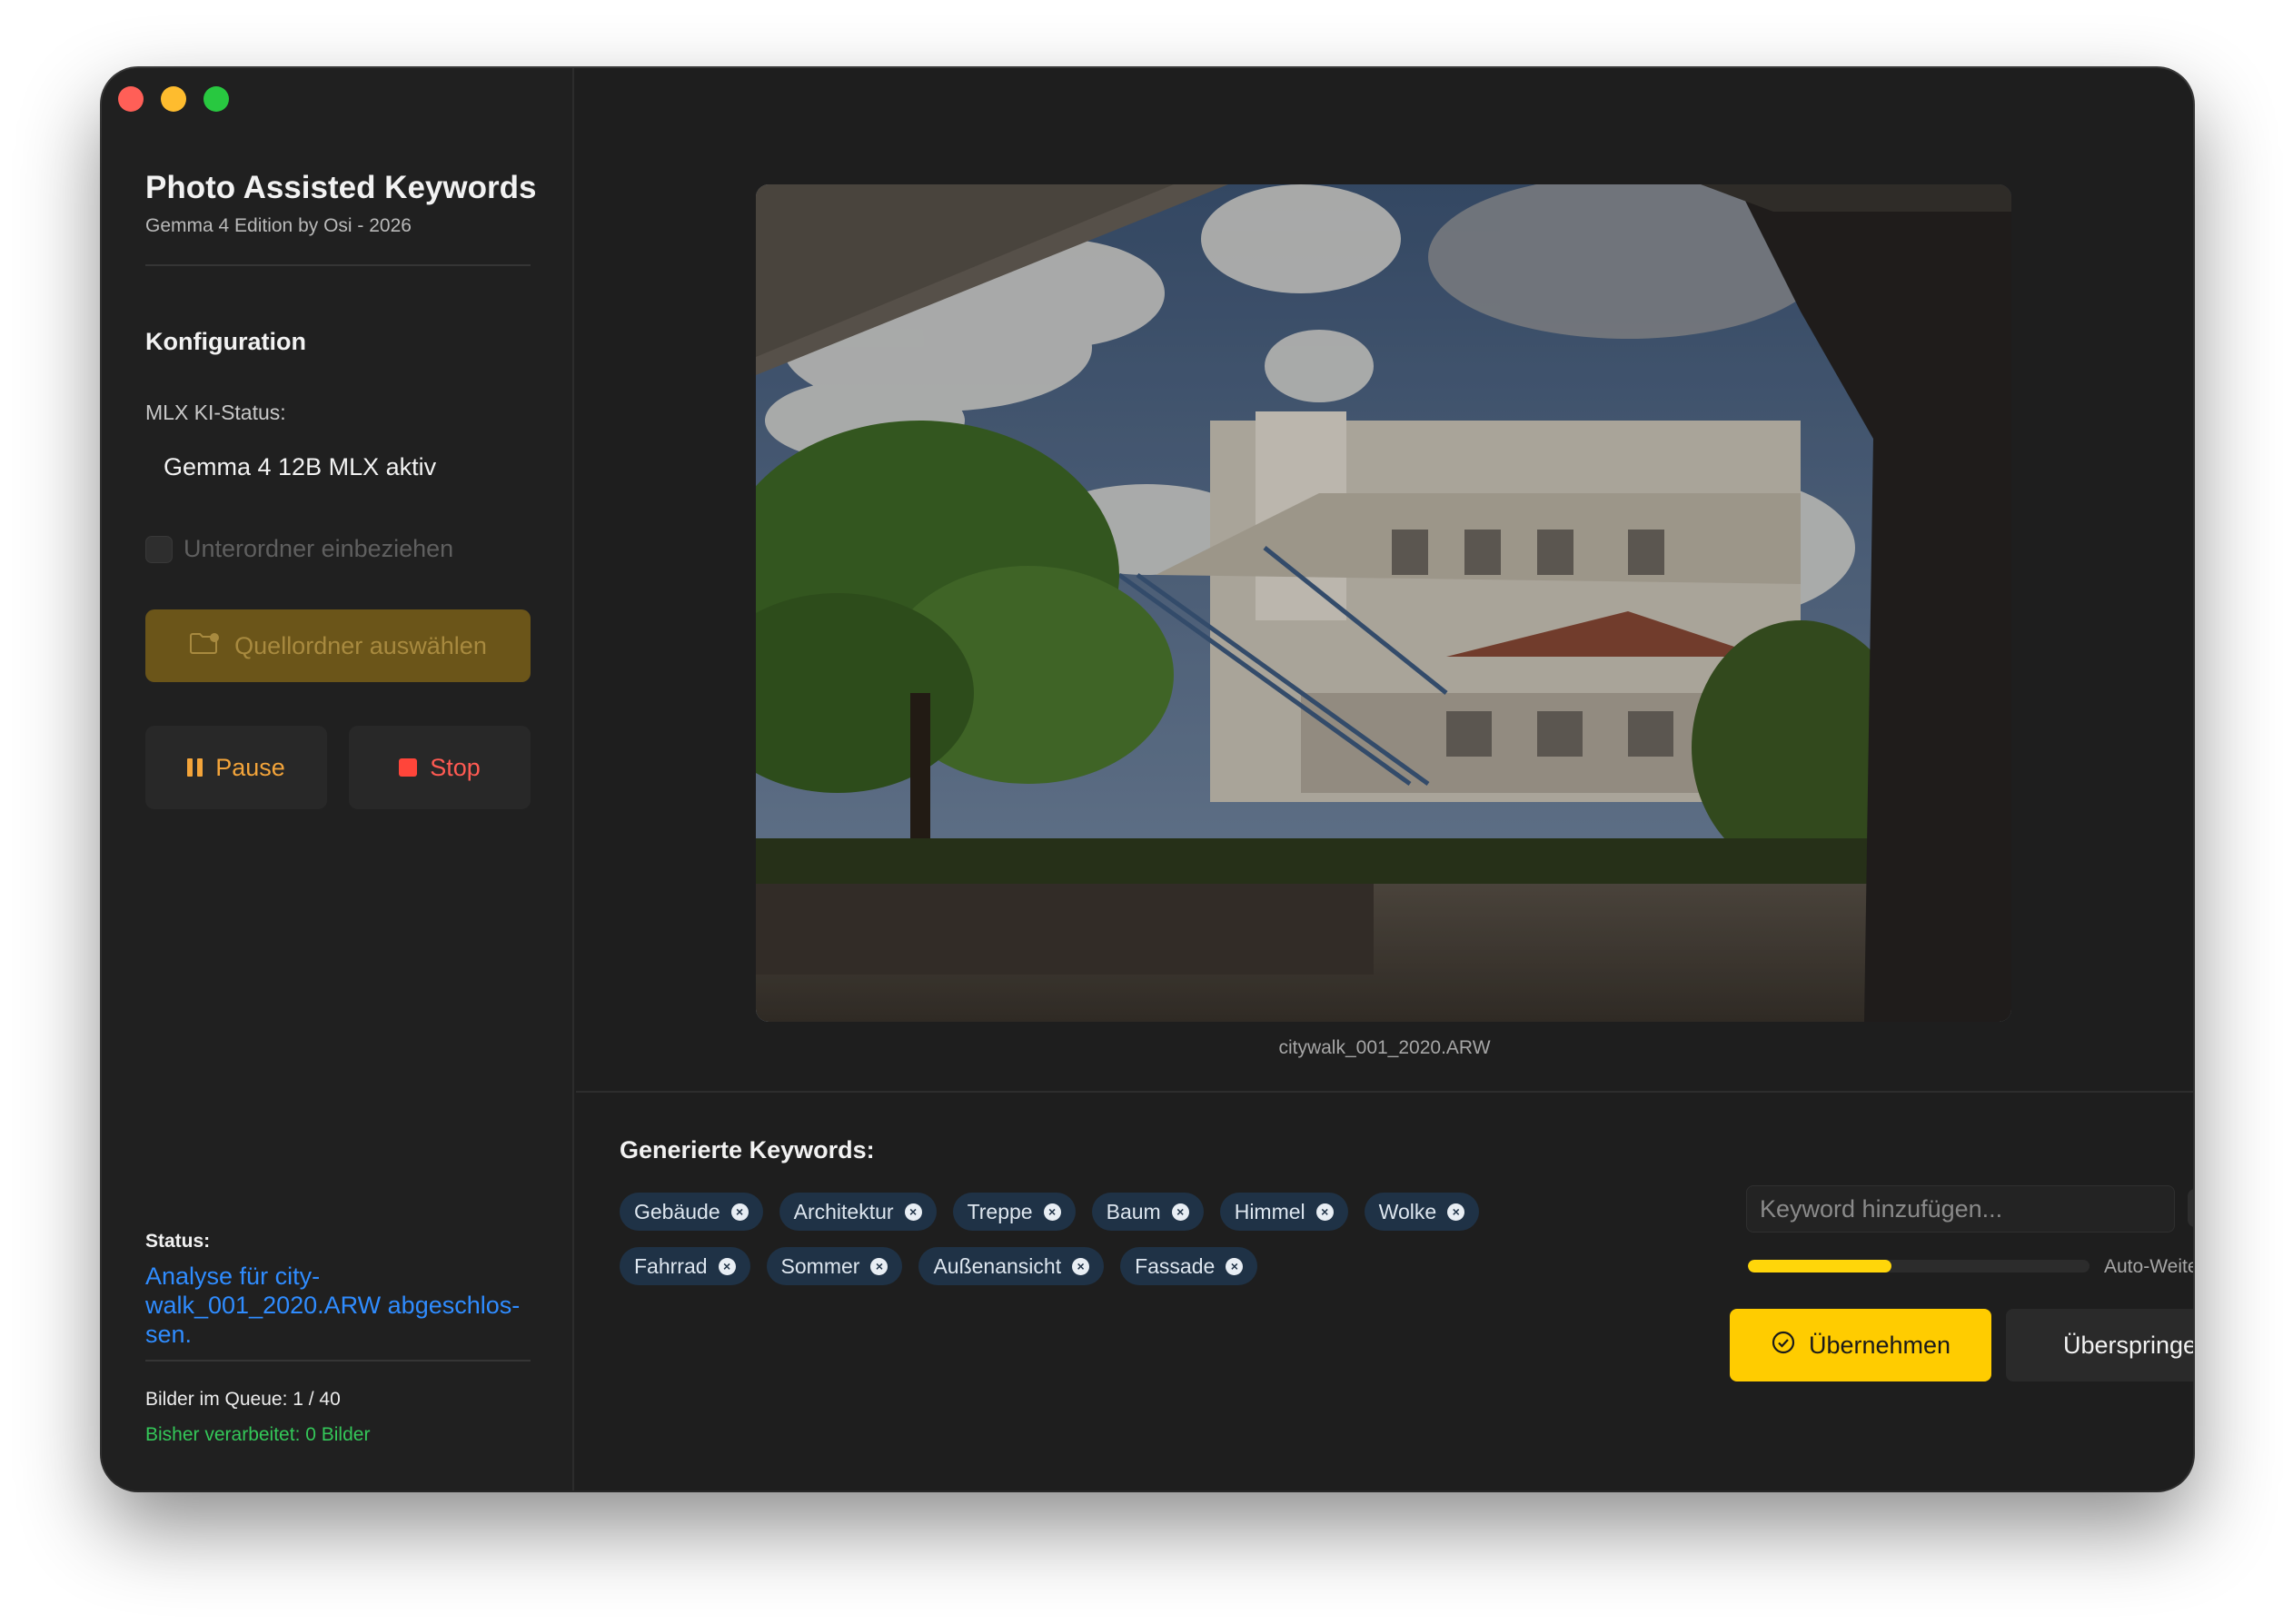 The width and height of the screenshot is (2293, 1624). Describe the element at coordinates (131, 99) in the screenshot. I see `close-window-button` at that location.